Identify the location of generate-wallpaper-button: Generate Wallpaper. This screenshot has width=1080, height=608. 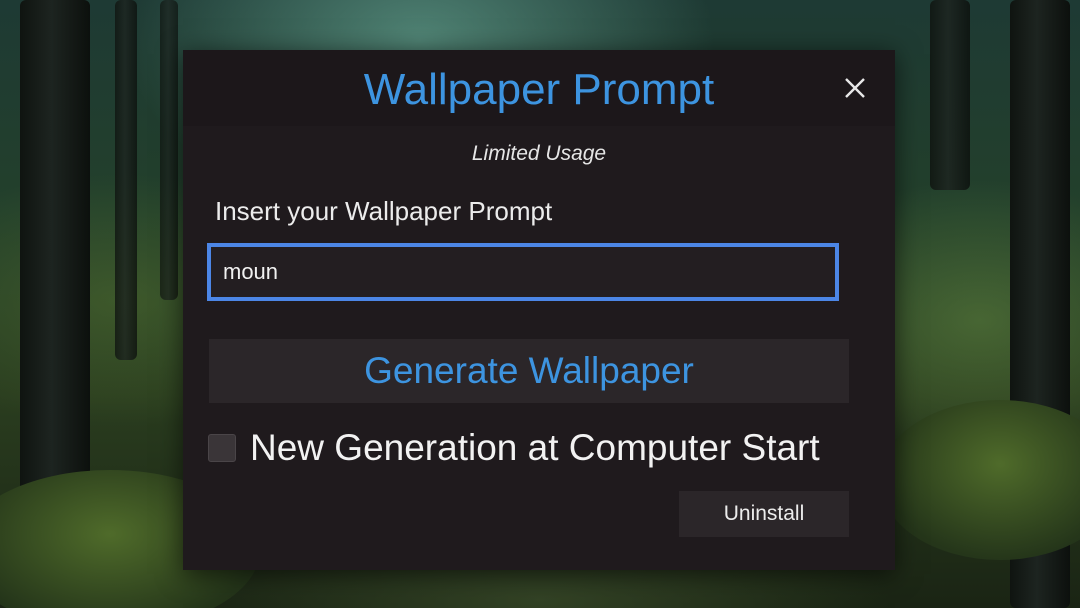
(529, 371).